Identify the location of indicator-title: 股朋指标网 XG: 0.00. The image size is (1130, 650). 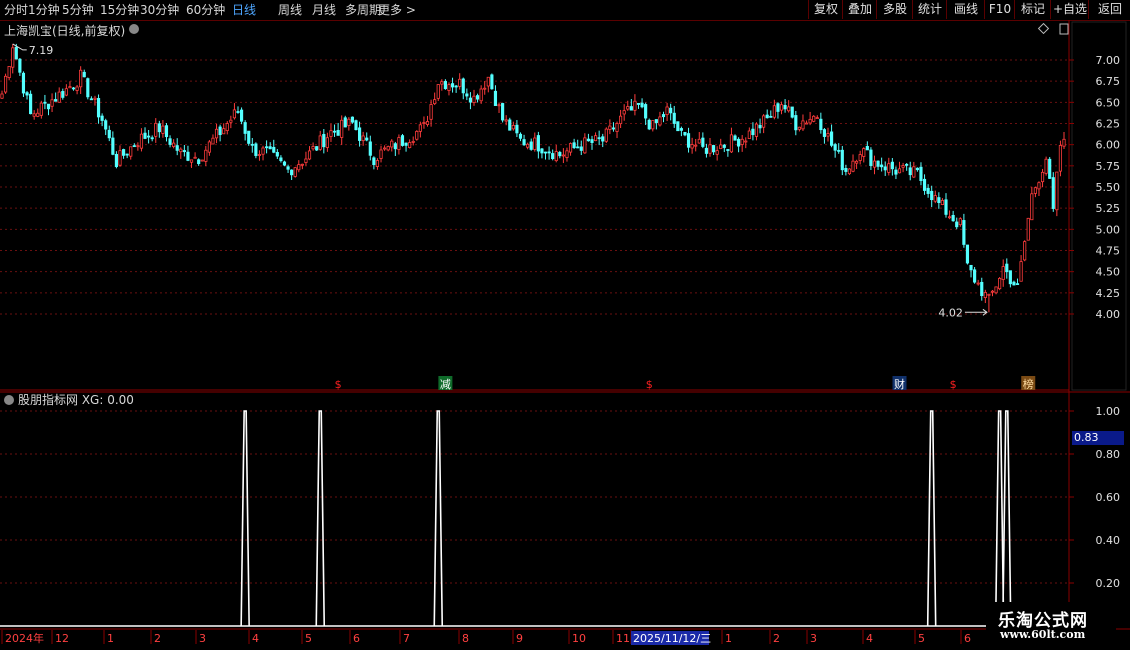
(76, 399).